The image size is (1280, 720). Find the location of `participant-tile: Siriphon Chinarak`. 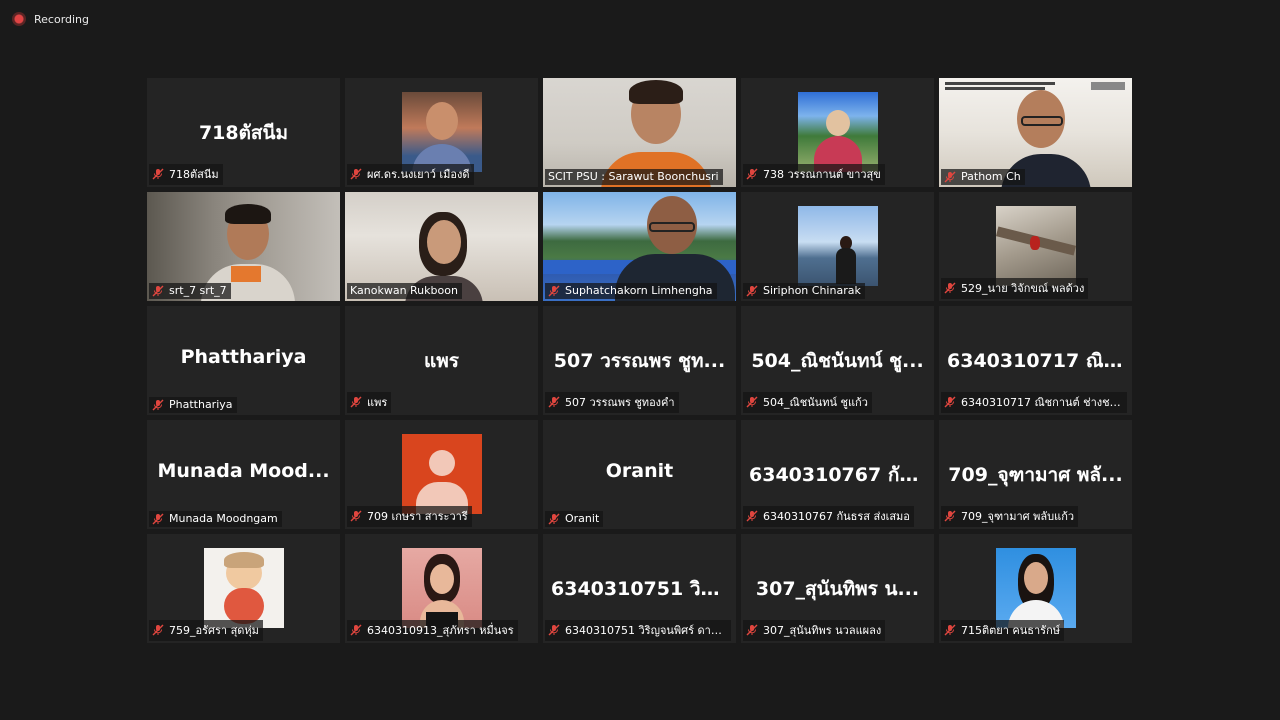

participant-tile: Siriphon Chinarak is located at coordinates (837, 246).